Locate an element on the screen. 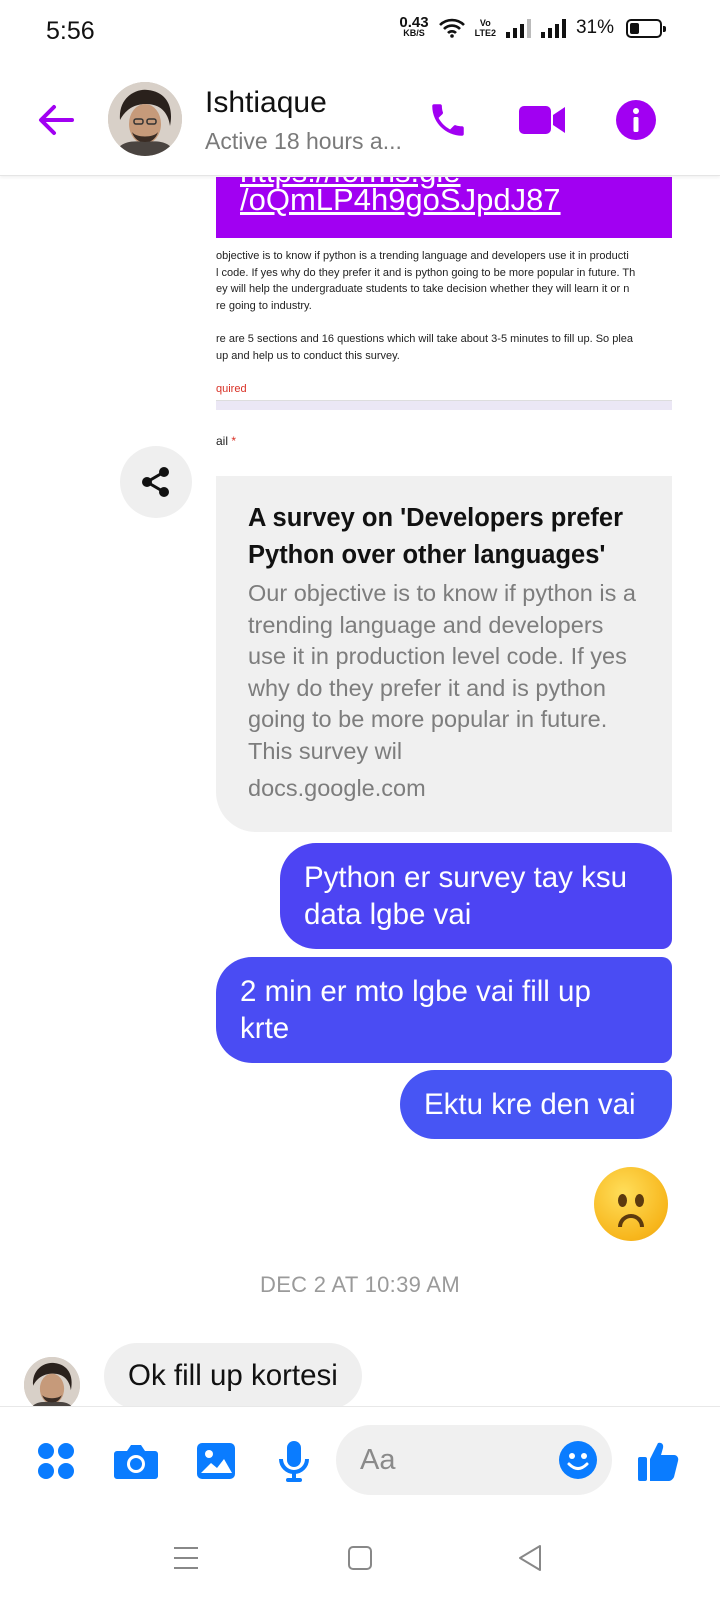 The image size is (720, 1600). outgoing-message: 2 min er mto lgbe vai fill up krte is located at coordinates (444, 1010).